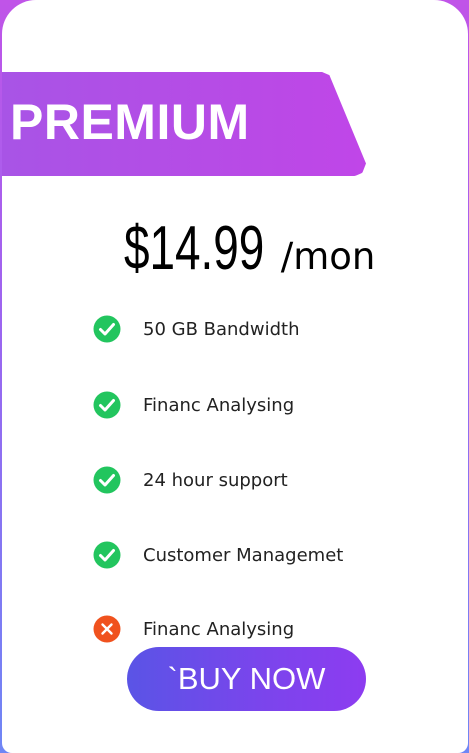 The height and width of the screenshot is (753, 469). I want to click on x-circle-icon, so click(107, 629).